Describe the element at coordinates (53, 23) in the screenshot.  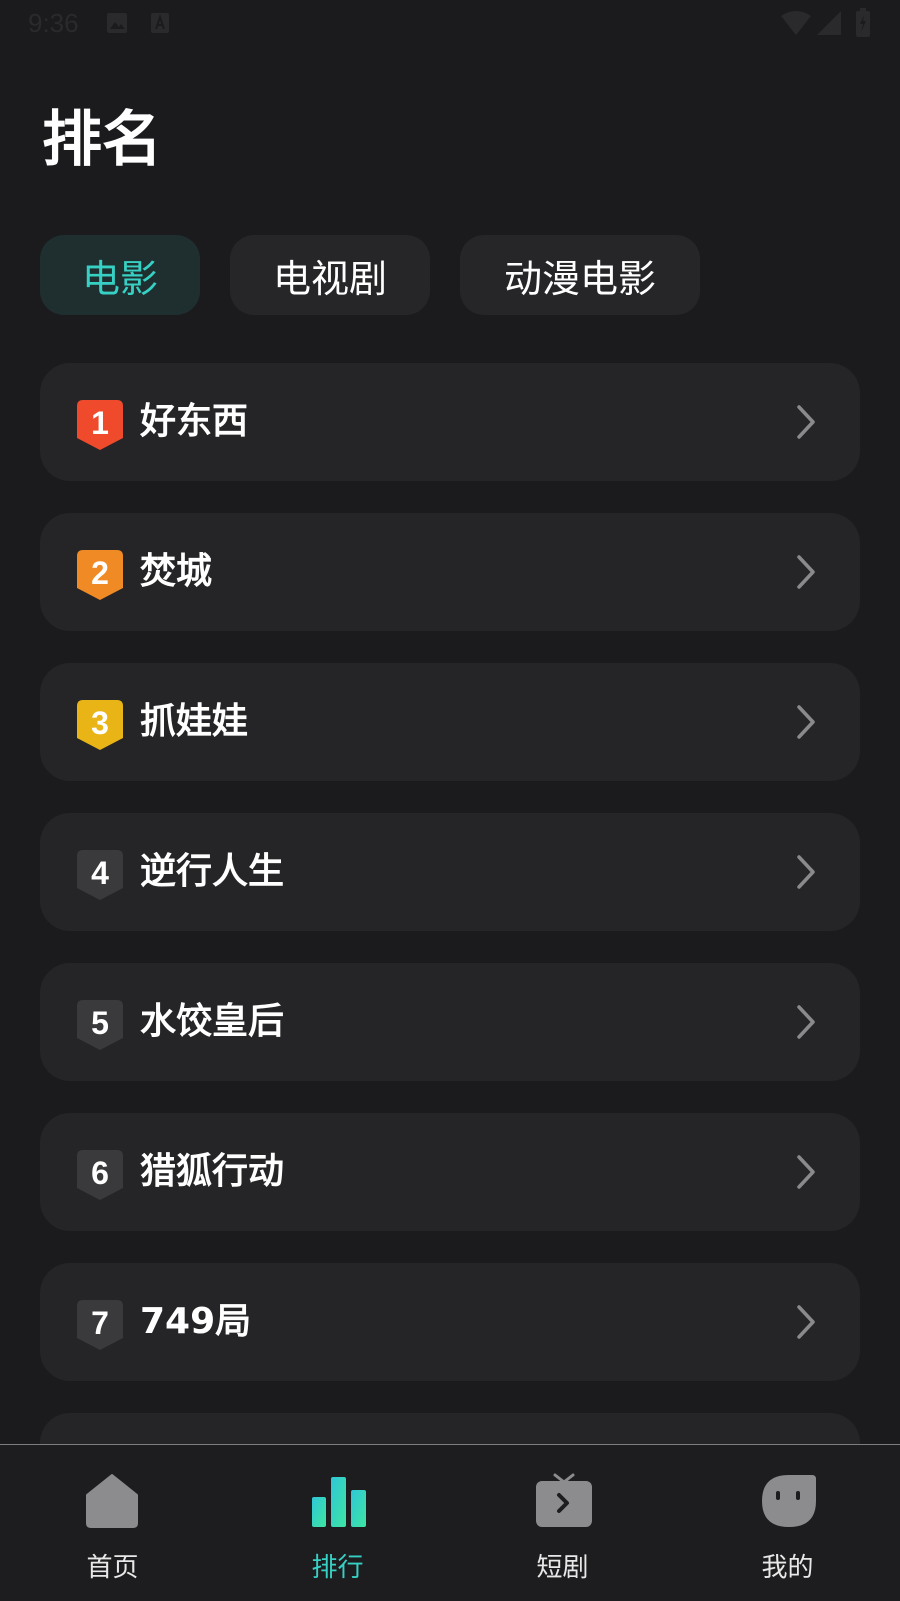
I see `status-time: 9:36` at that location.